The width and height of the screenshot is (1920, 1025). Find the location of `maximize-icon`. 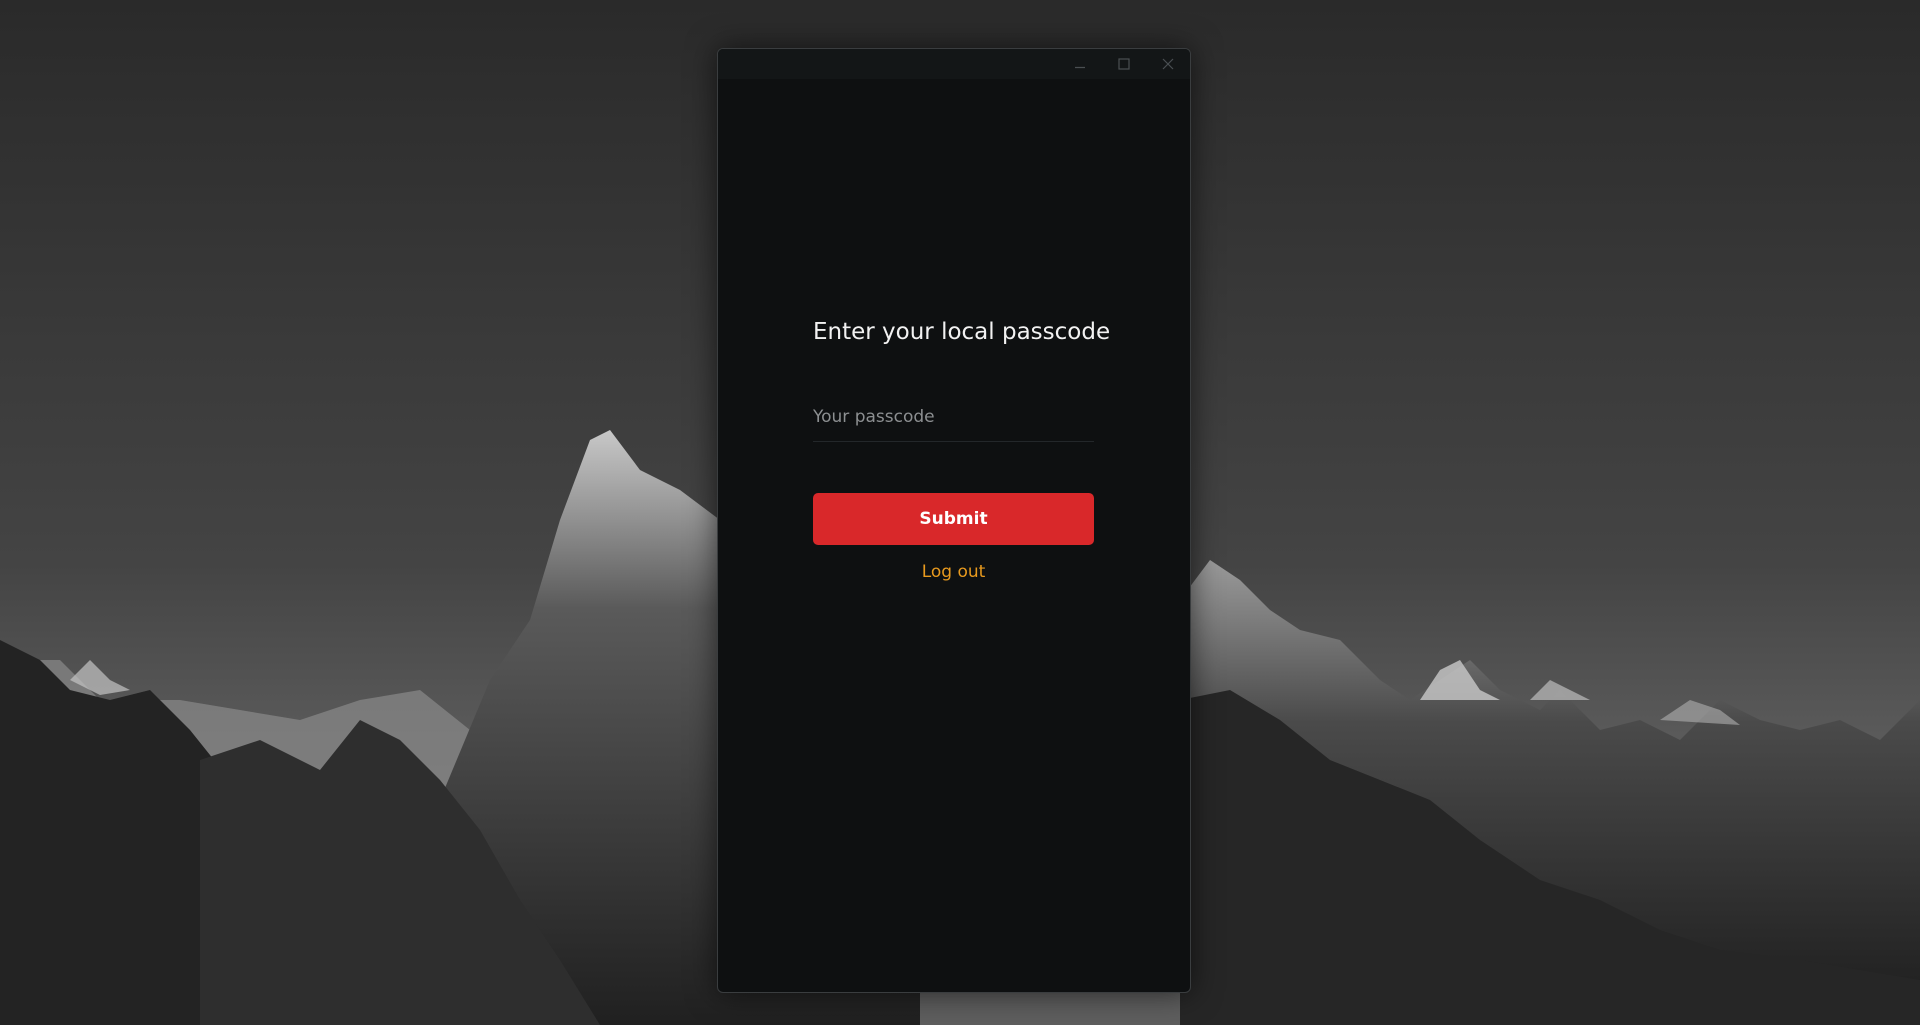

maximize-icon is located at coordinates (1124, 64).